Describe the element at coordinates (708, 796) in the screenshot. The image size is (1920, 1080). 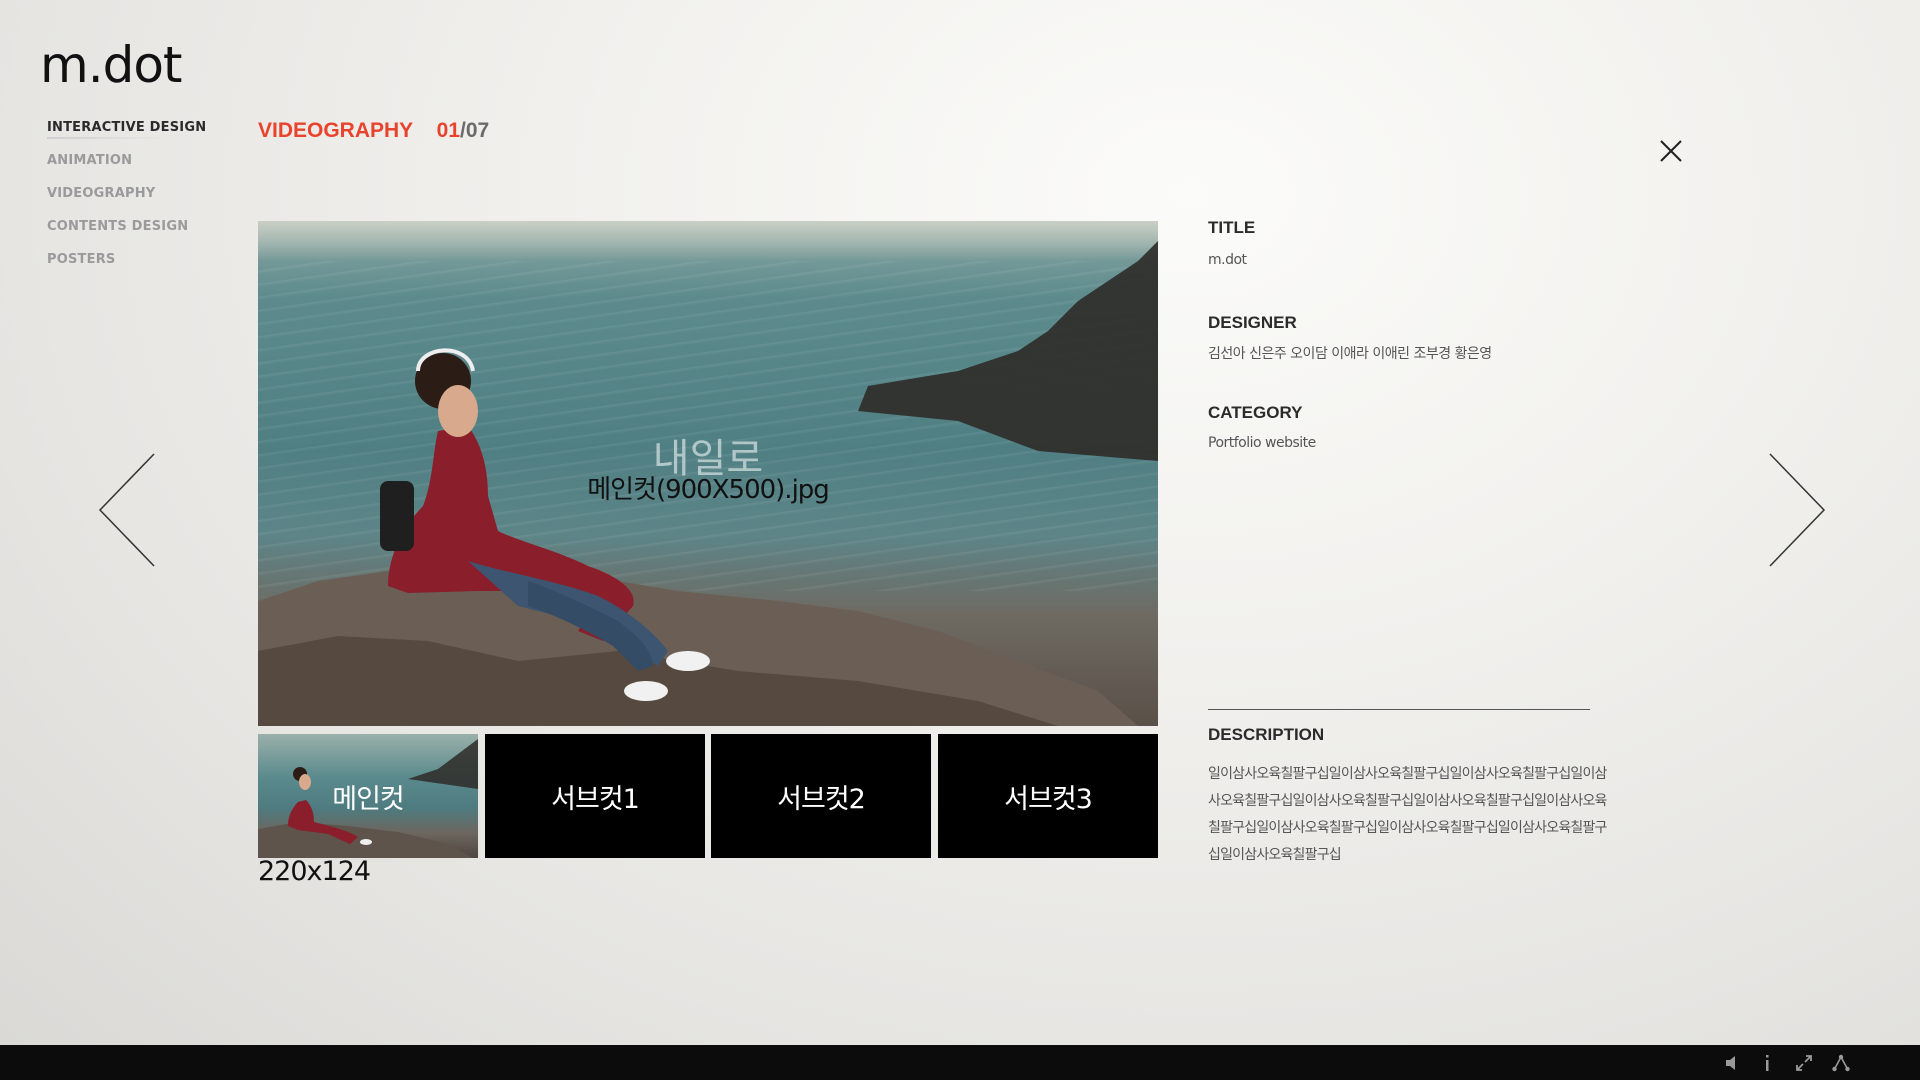
I see `thumbnail-strip: 메인컷 서브컷1 서브컷2 서브컷3` at that location.